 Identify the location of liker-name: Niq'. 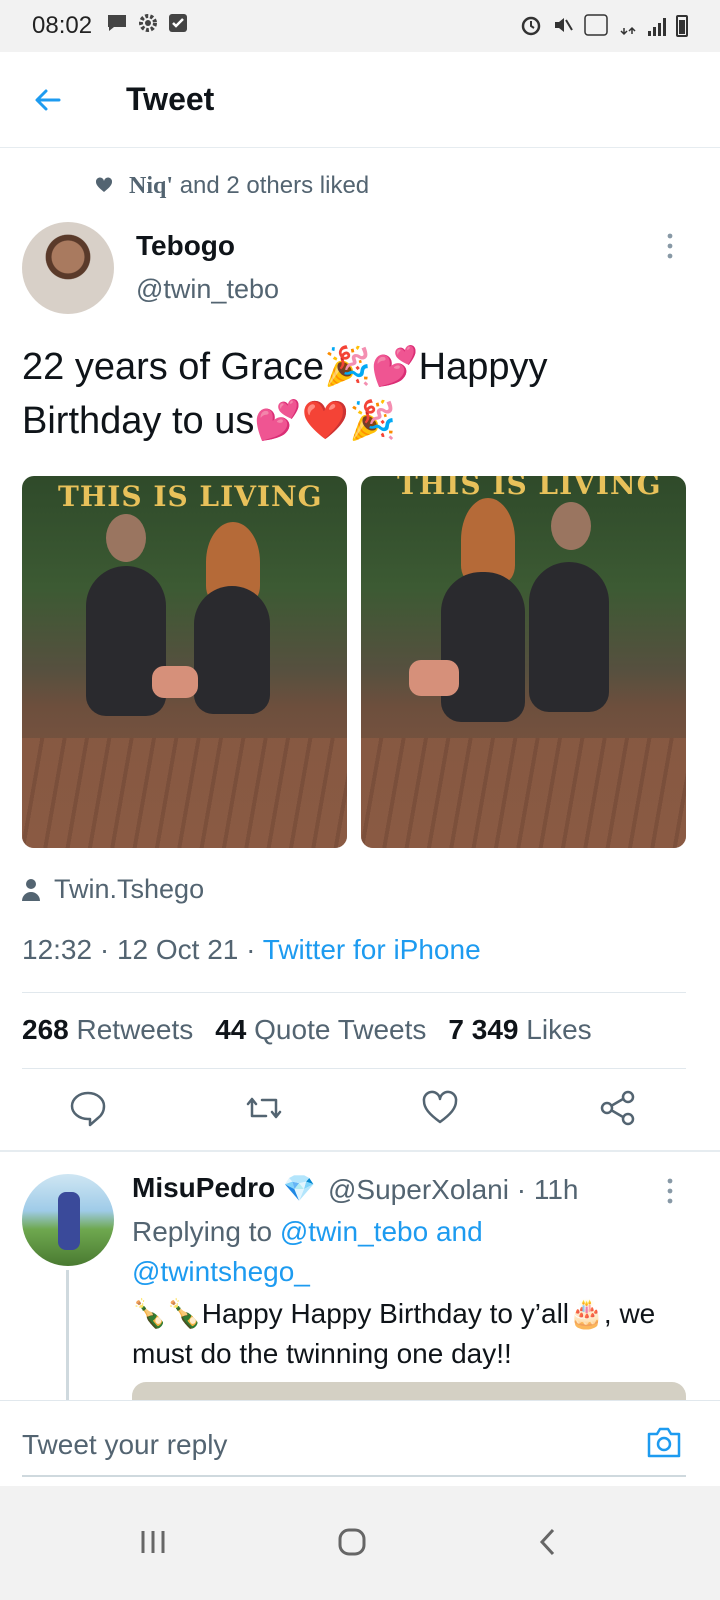
(151, 186).